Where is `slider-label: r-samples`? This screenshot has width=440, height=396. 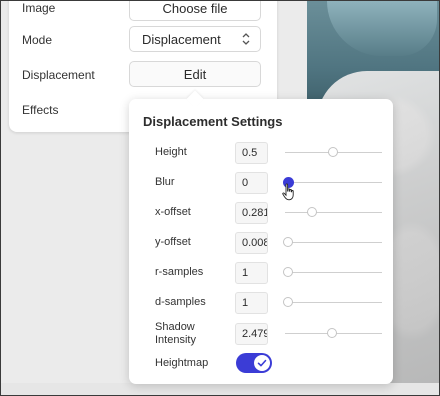 slider-label: r-samples is located at coordinates (179, 272).